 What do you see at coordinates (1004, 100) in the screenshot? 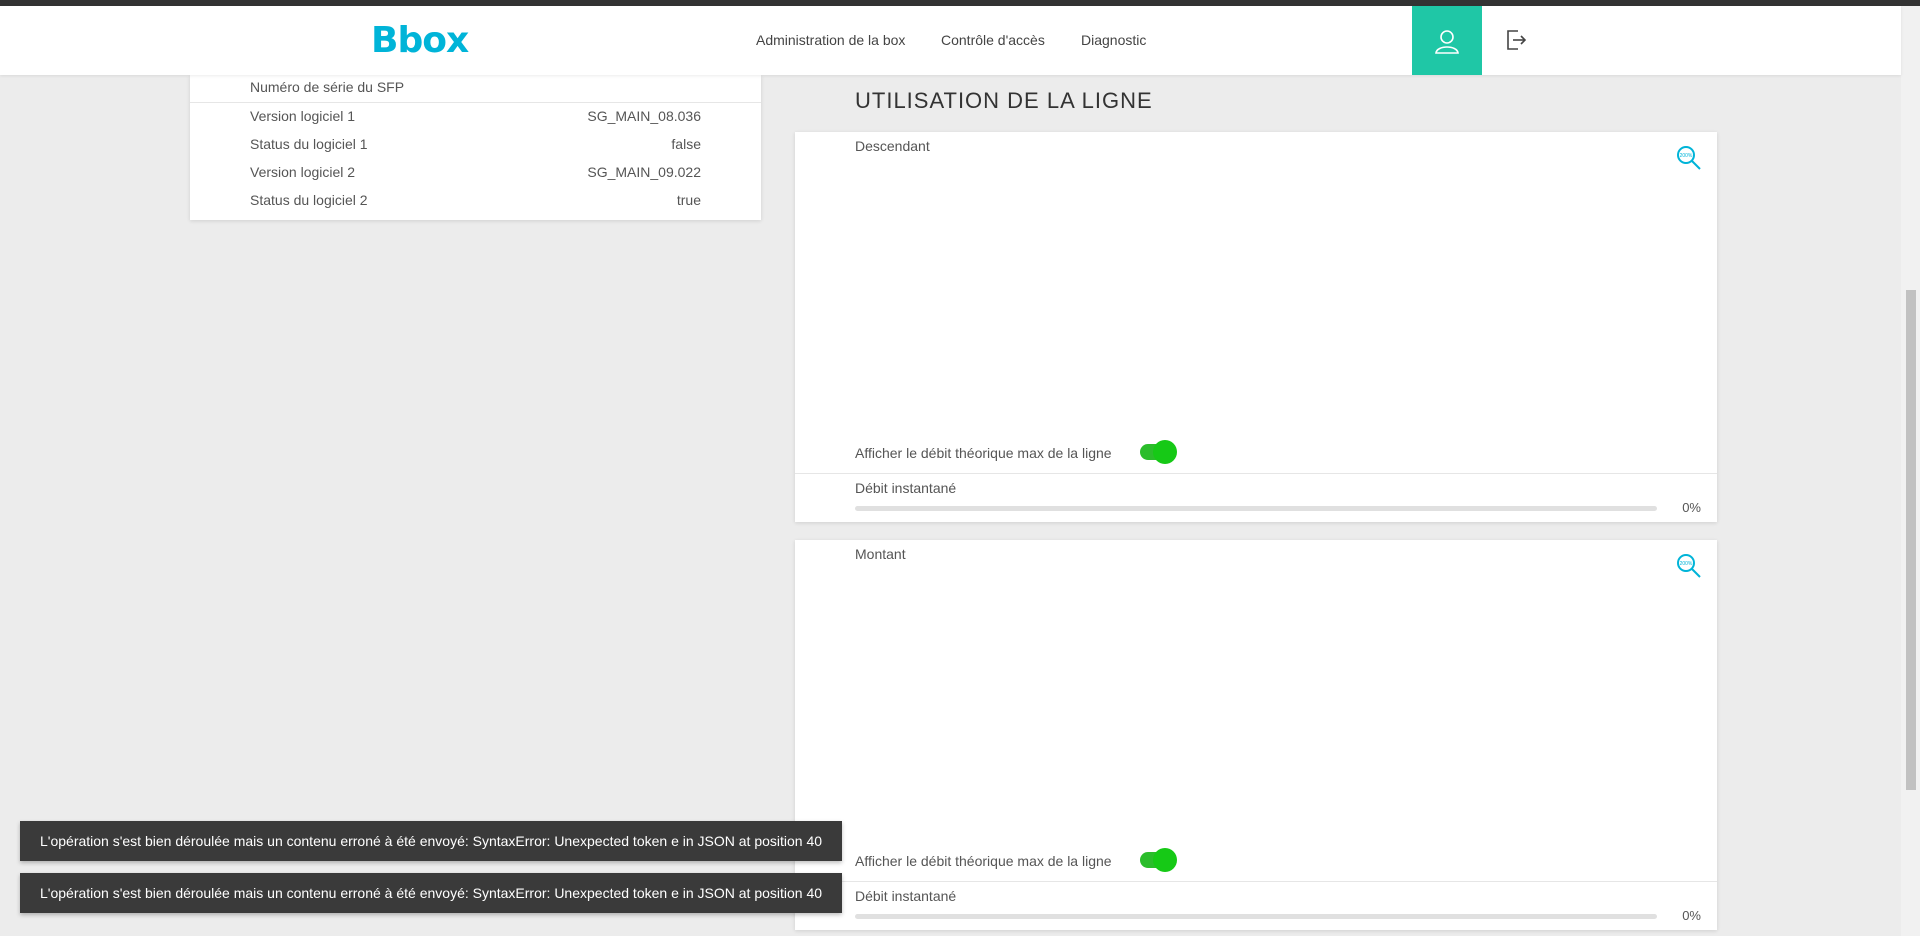
I see `section-title: UTILISATION DE LA LIGNE` at bounding box center [1004, 100].